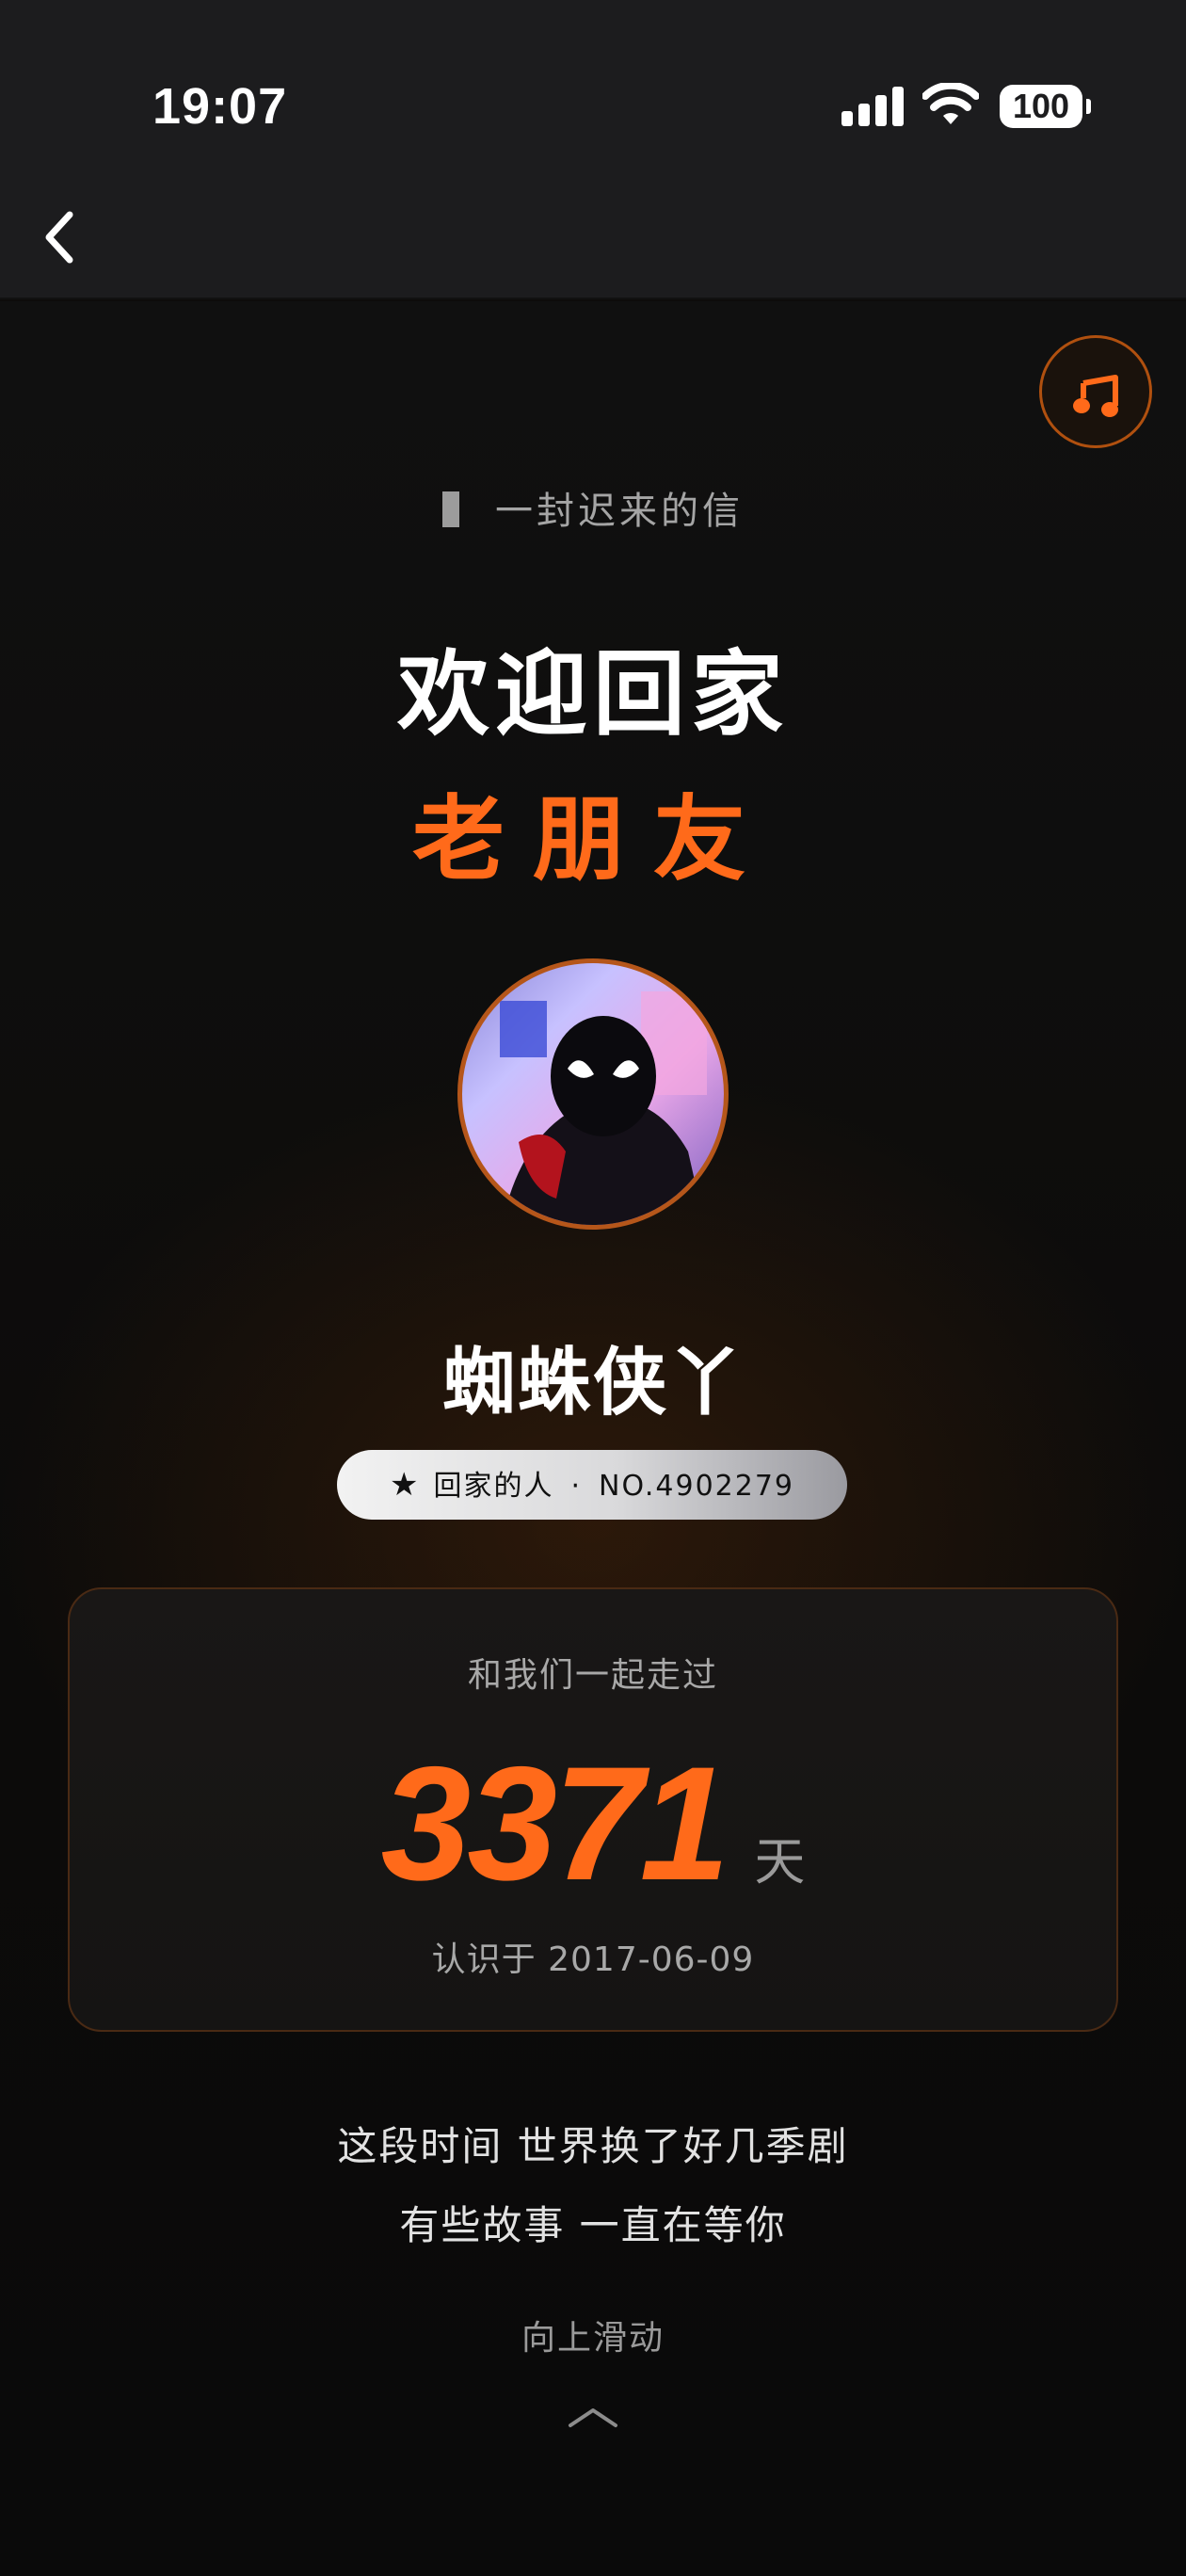  I want to click on wifi-icon, so click(950, 103).